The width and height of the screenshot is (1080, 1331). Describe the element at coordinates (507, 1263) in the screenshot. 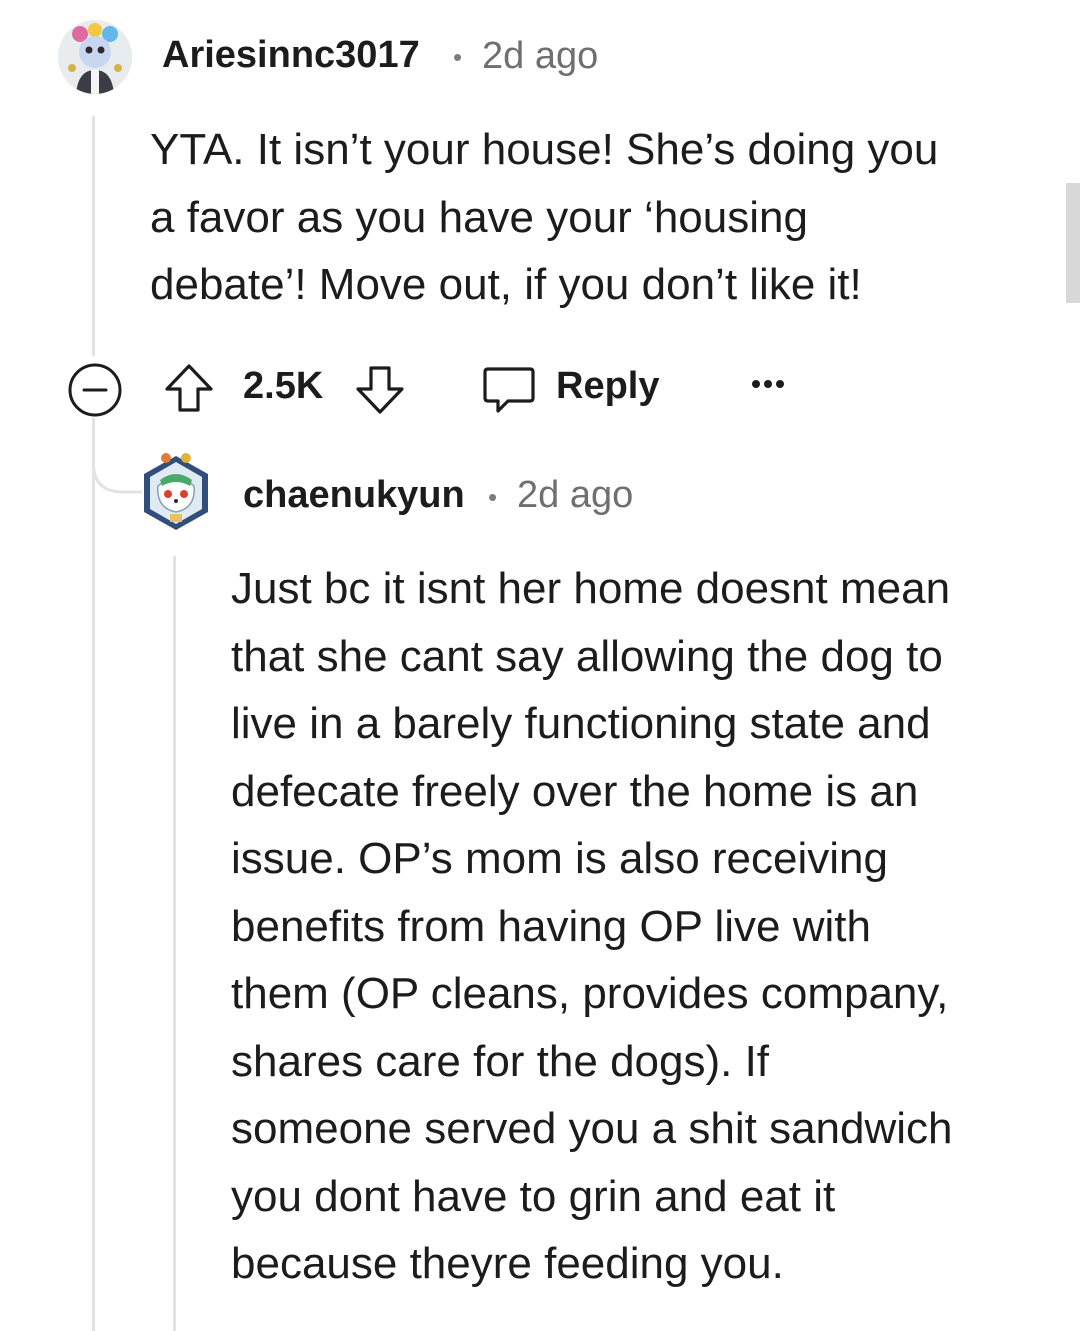

I see `reply-body-line: because theyre feeding you.` at that location.